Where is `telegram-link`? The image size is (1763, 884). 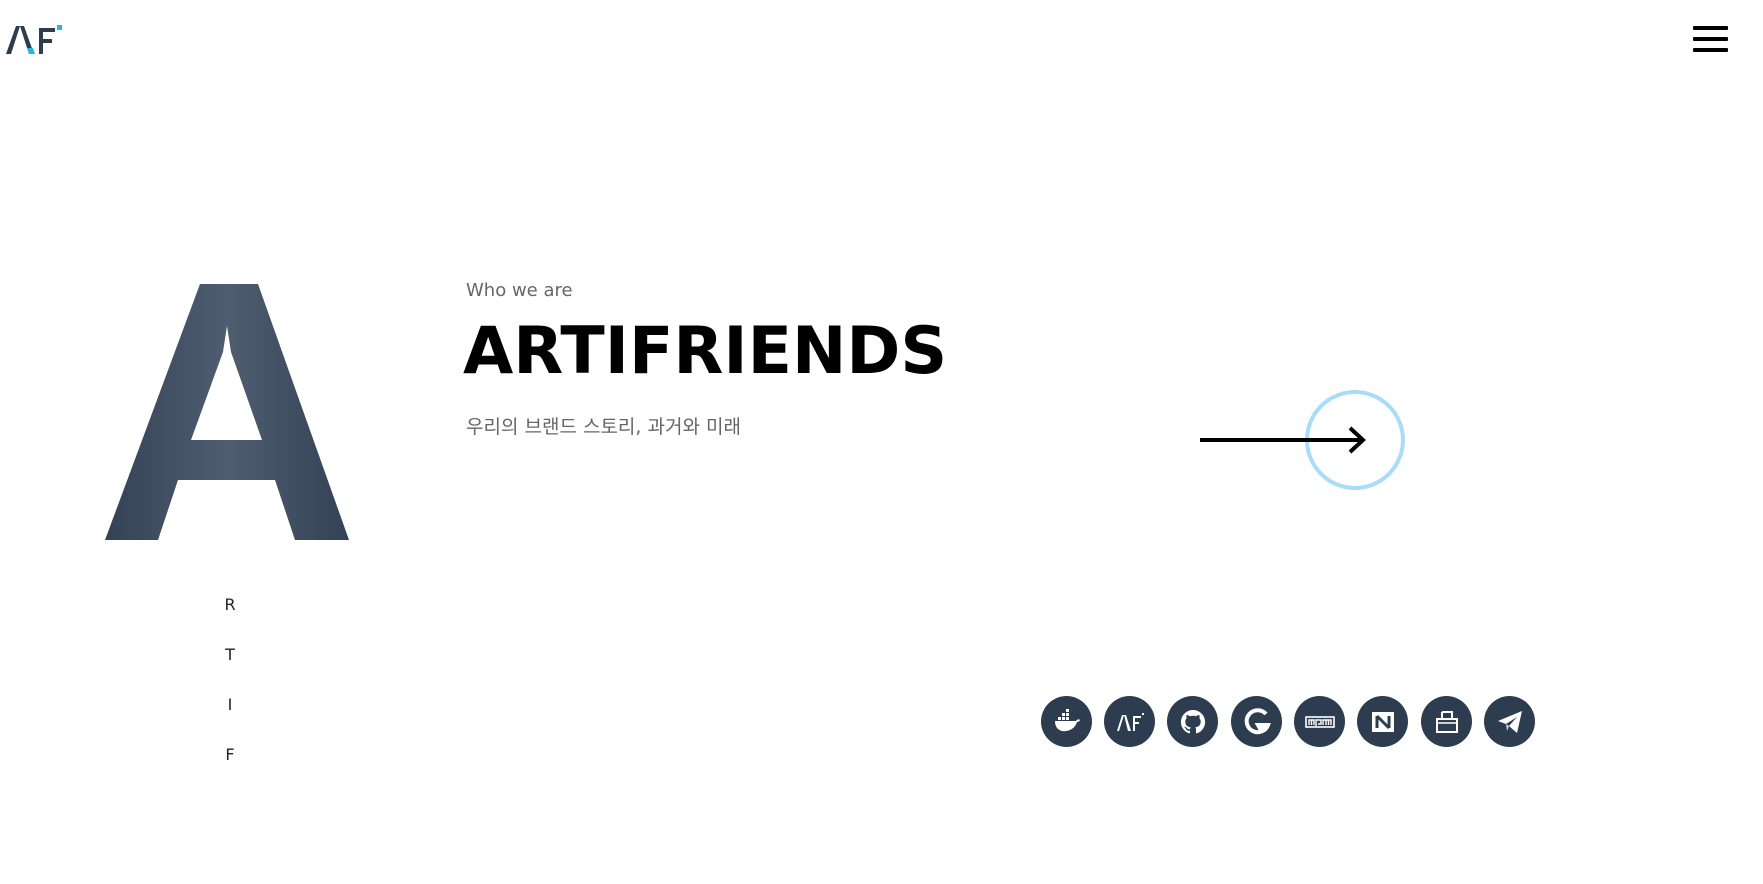 telegram-link is located at coordinates (1509, 721).